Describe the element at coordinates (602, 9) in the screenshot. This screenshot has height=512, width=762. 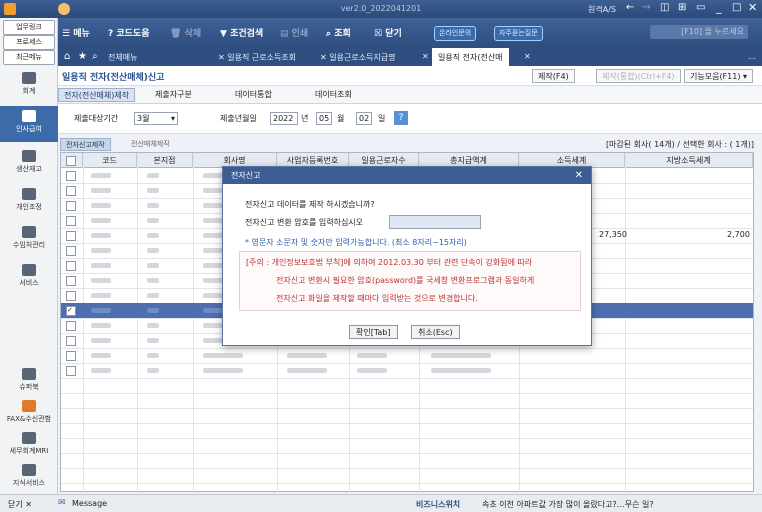
I see `remote-support-button: 원격A/S` at that location.